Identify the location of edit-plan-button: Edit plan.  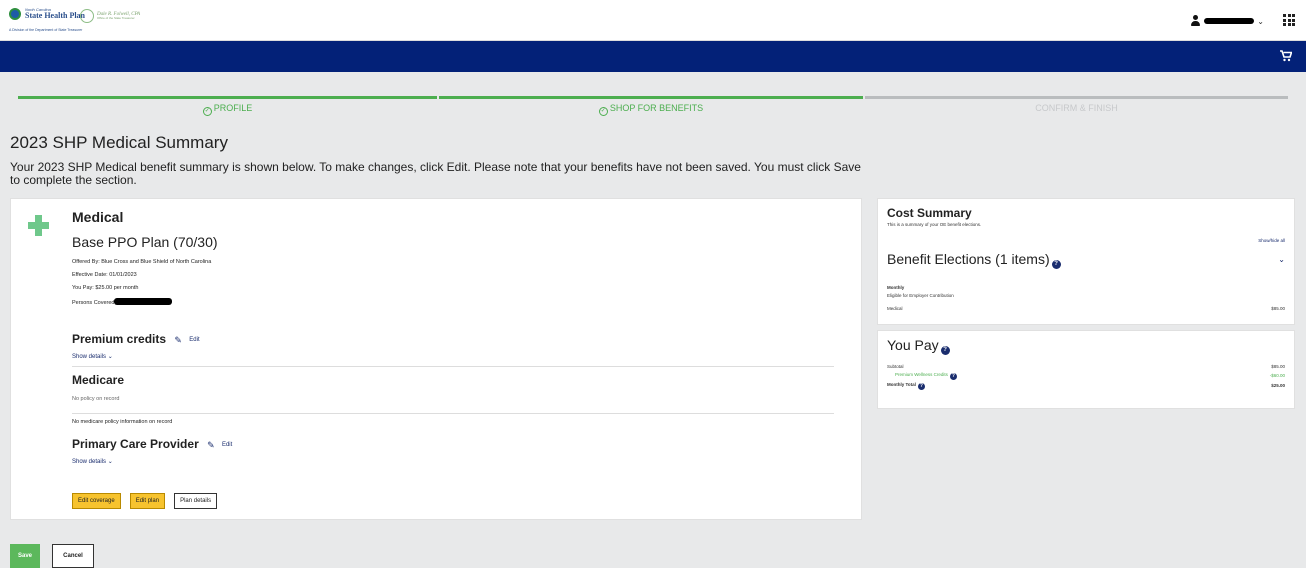
(147, 501).